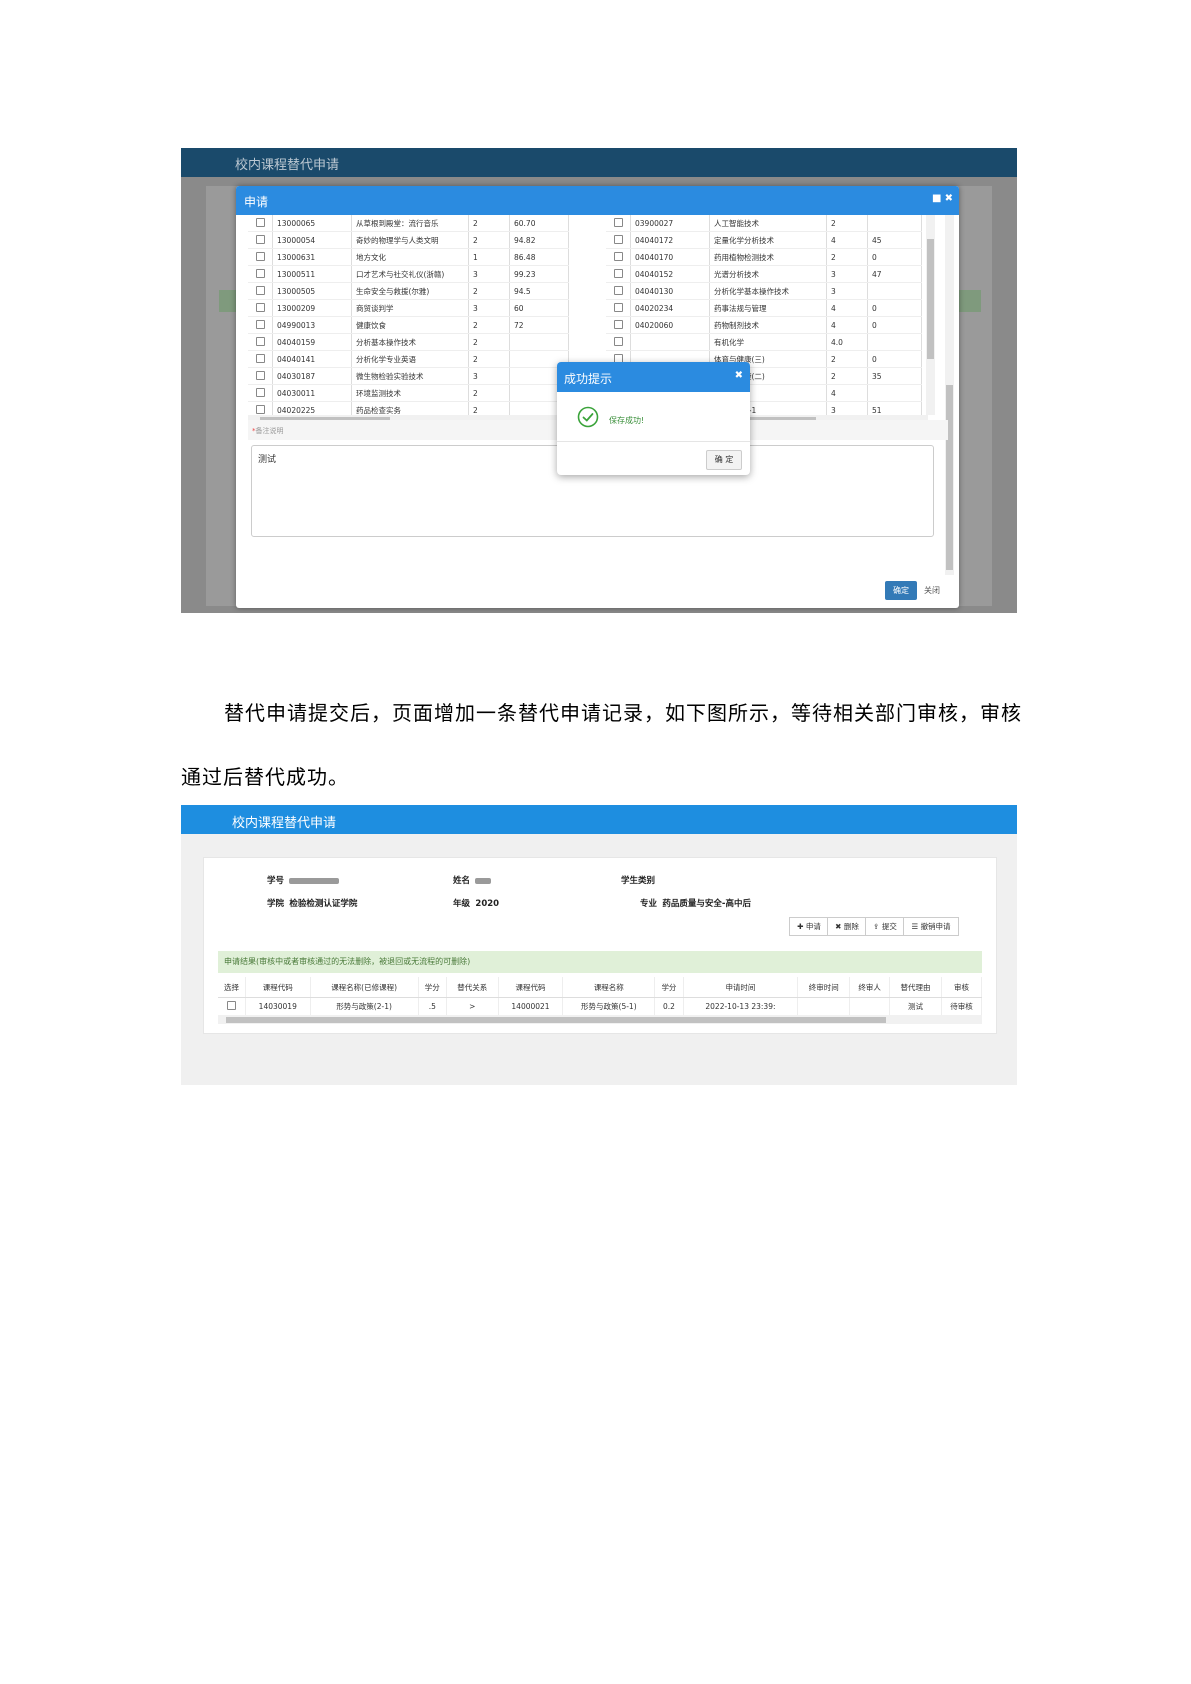 This screenshot has height=1684, width=1191. Describe the element at coordinates (870, 987) in the screenshot. I see `column-header: 终审人` at that location.